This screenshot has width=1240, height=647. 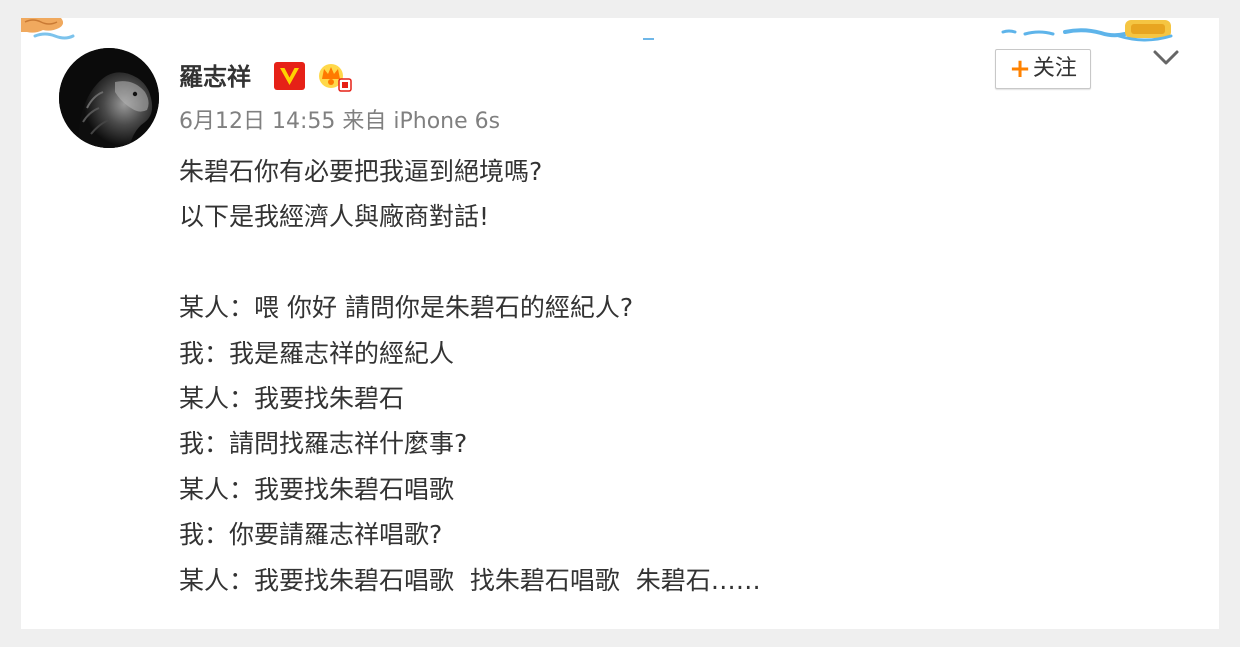 What do you see at coordinates (317, 353) in the screenshot?
I see `content-line: 我：我是羅志祥的經紀人` at bounding box center [317, 353].